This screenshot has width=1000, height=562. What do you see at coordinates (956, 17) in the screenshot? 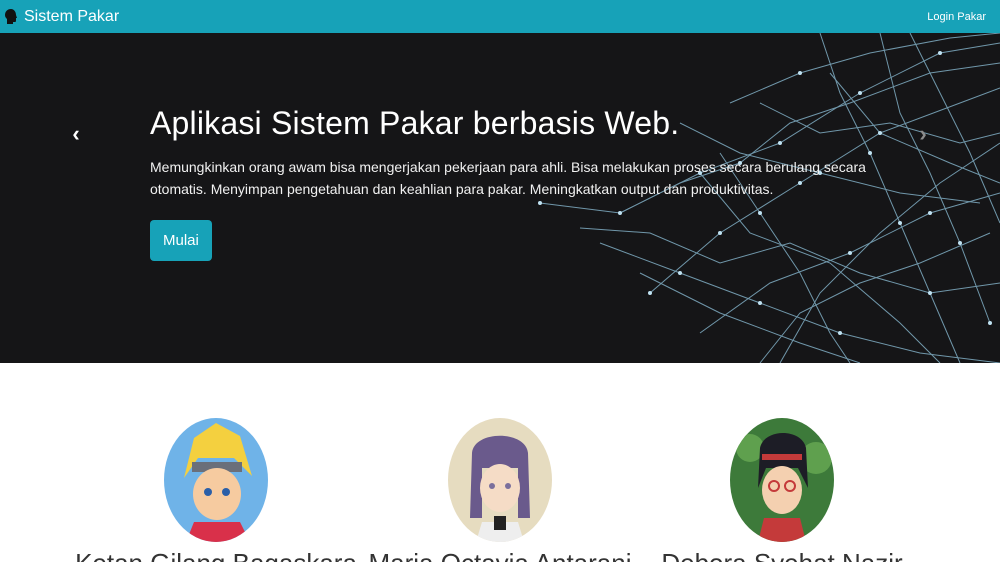
I see `login-pakar-link: Login Pakar` at bounding box center [956, 17].